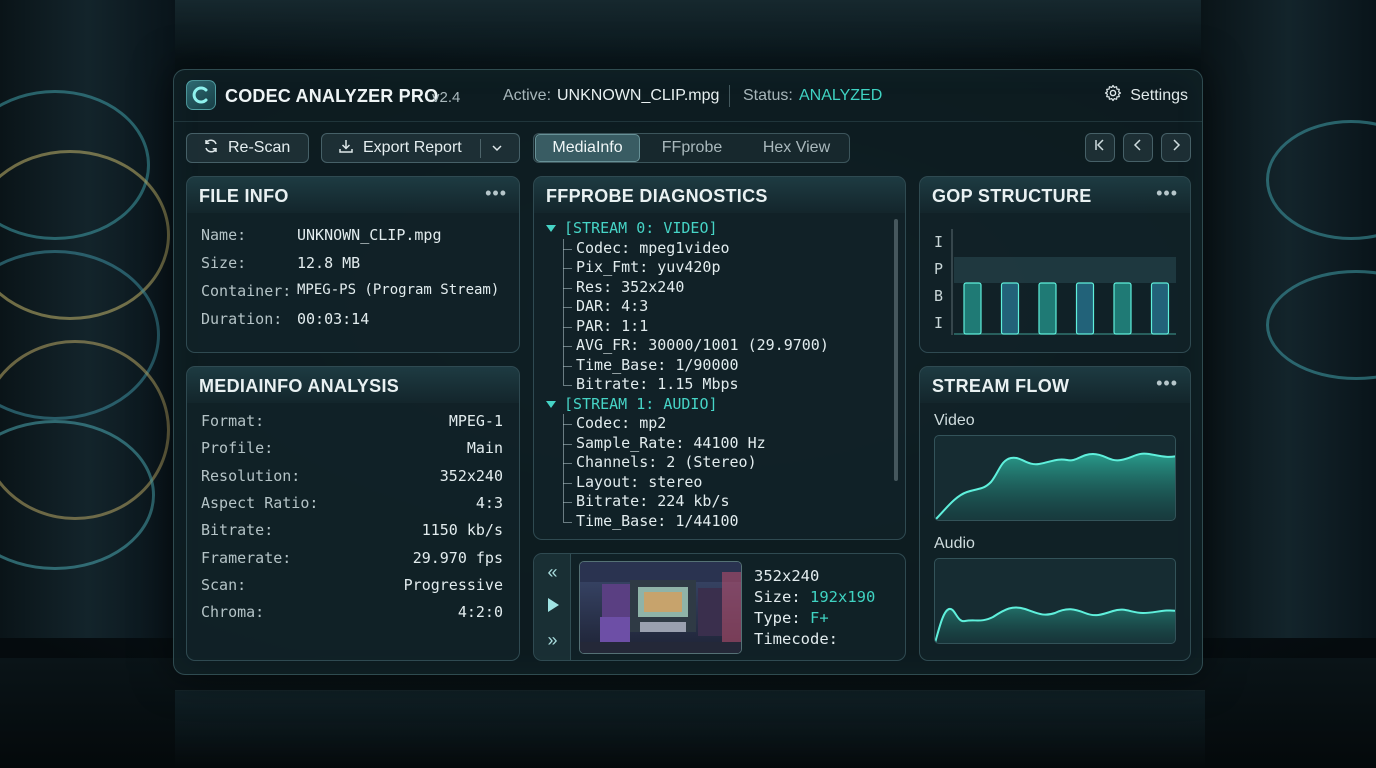 The width and height of the screenshot is (1376, 768). Describe the element at coordinates (787, 576) in the screenshot. I see `preview-resolution: 352x240` at that location.